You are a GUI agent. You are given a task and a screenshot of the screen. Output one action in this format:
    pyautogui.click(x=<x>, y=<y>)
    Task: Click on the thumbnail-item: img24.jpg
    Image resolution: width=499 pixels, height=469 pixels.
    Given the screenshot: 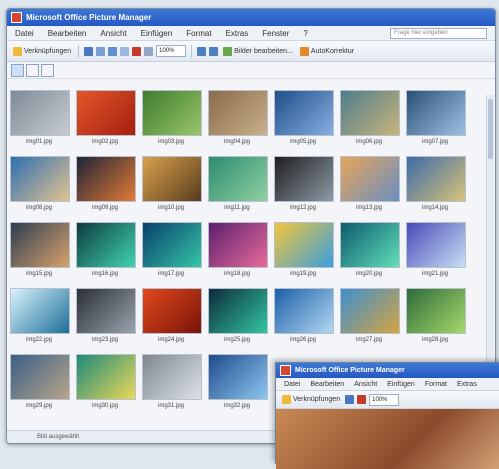 What is the action you would take?
    pyautogui.click(x=172, y=315)
    